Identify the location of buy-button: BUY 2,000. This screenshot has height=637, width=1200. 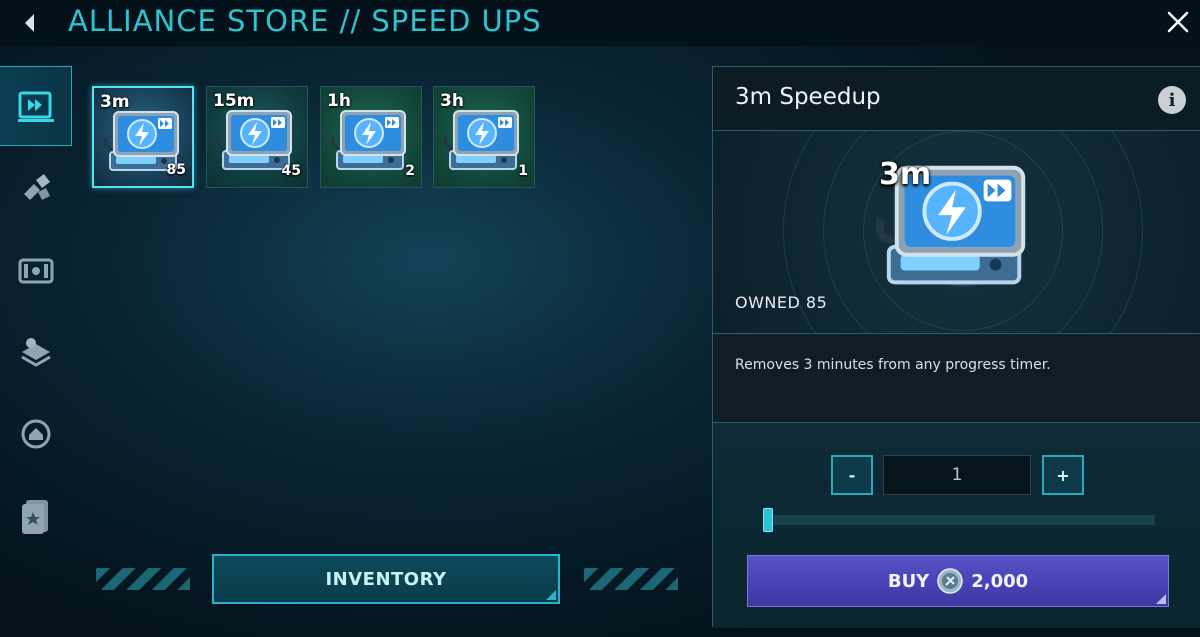
(958, 581).